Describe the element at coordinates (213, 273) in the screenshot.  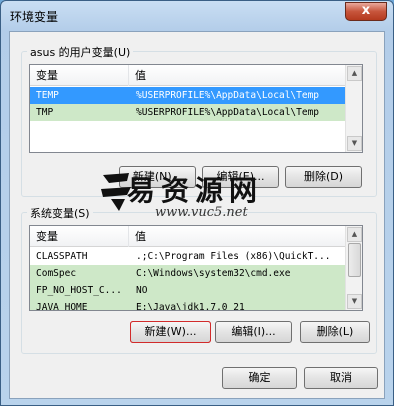
I see `variable-value: C:\Windows\system32\cmd.exe` at that location.